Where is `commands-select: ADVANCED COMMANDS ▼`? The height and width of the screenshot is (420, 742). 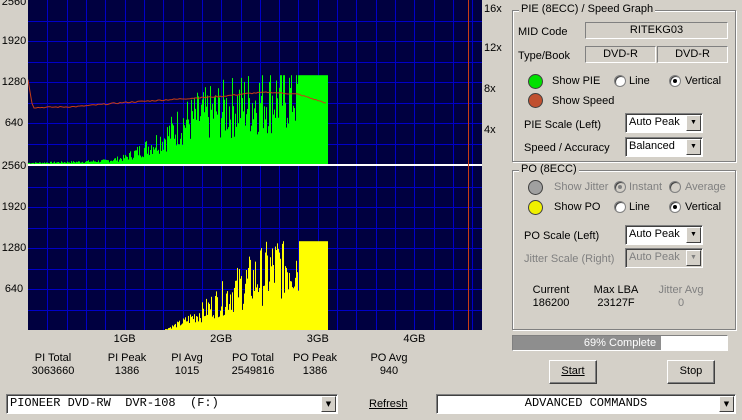 commands-select: ADVANCED COMMANDS ▼ is located at coordinates (586, 404).